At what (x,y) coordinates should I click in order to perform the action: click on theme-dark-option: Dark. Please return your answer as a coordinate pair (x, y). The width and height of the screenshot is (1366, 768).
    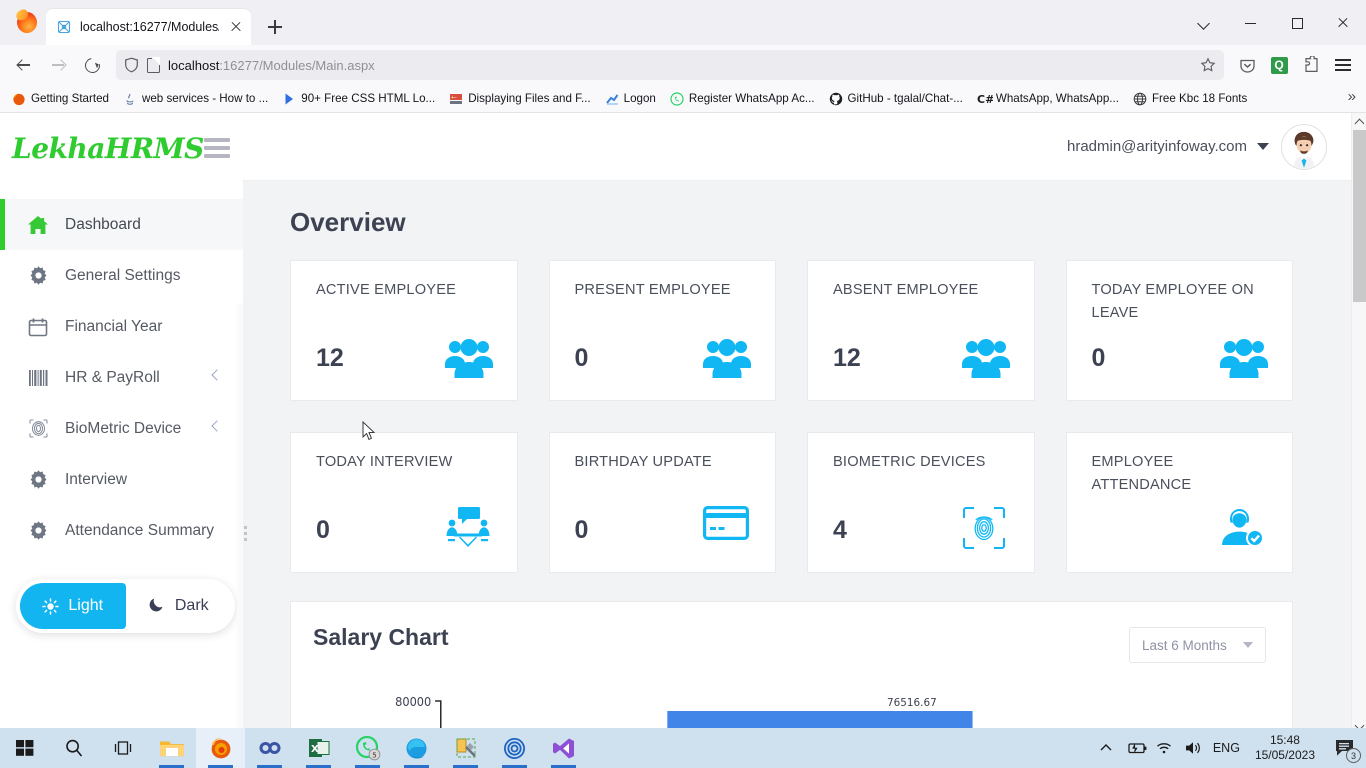
    Looking at the image, I should click on (179, 606).